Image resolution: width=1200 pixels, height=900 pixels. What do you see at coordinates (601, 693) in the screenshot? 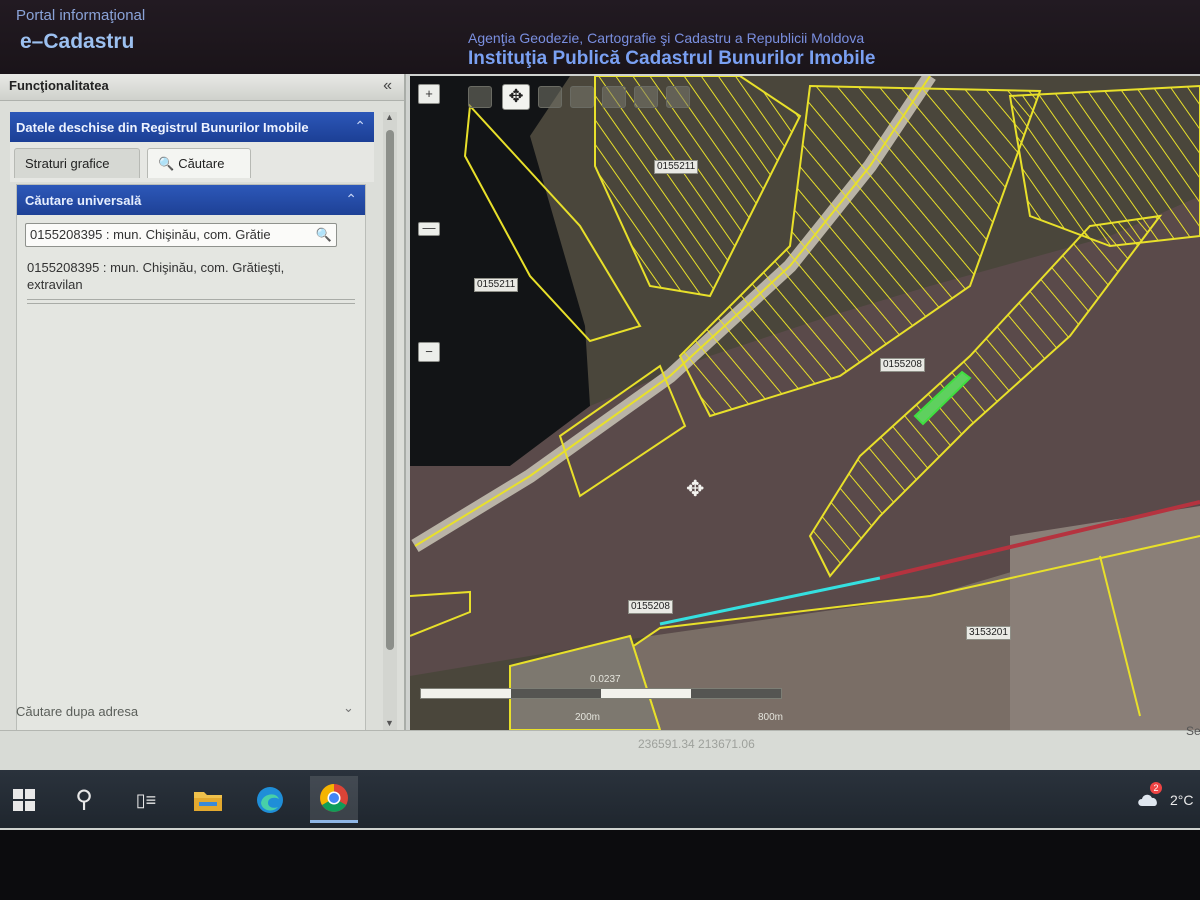
I see `scale-bar` at bounding box center [601, 693].